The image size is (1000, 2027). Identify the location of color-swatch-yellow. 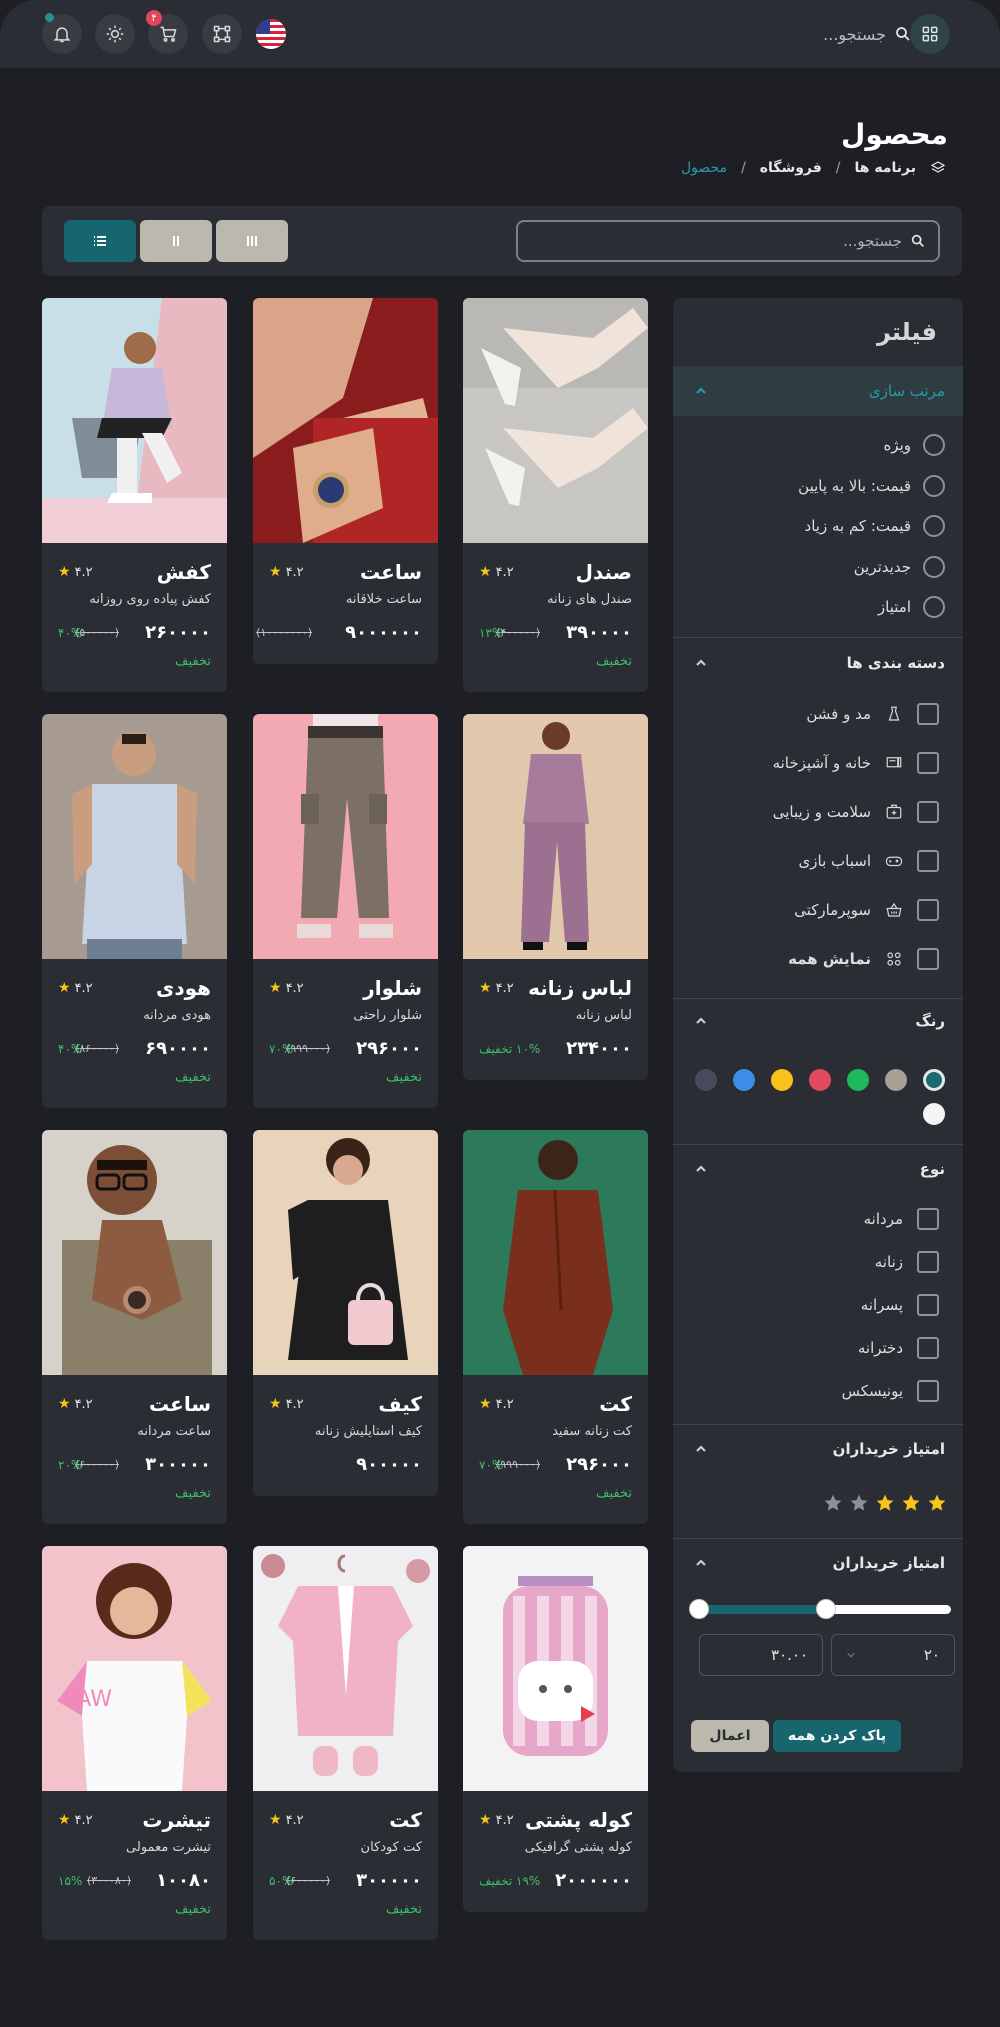
(782, 1080).